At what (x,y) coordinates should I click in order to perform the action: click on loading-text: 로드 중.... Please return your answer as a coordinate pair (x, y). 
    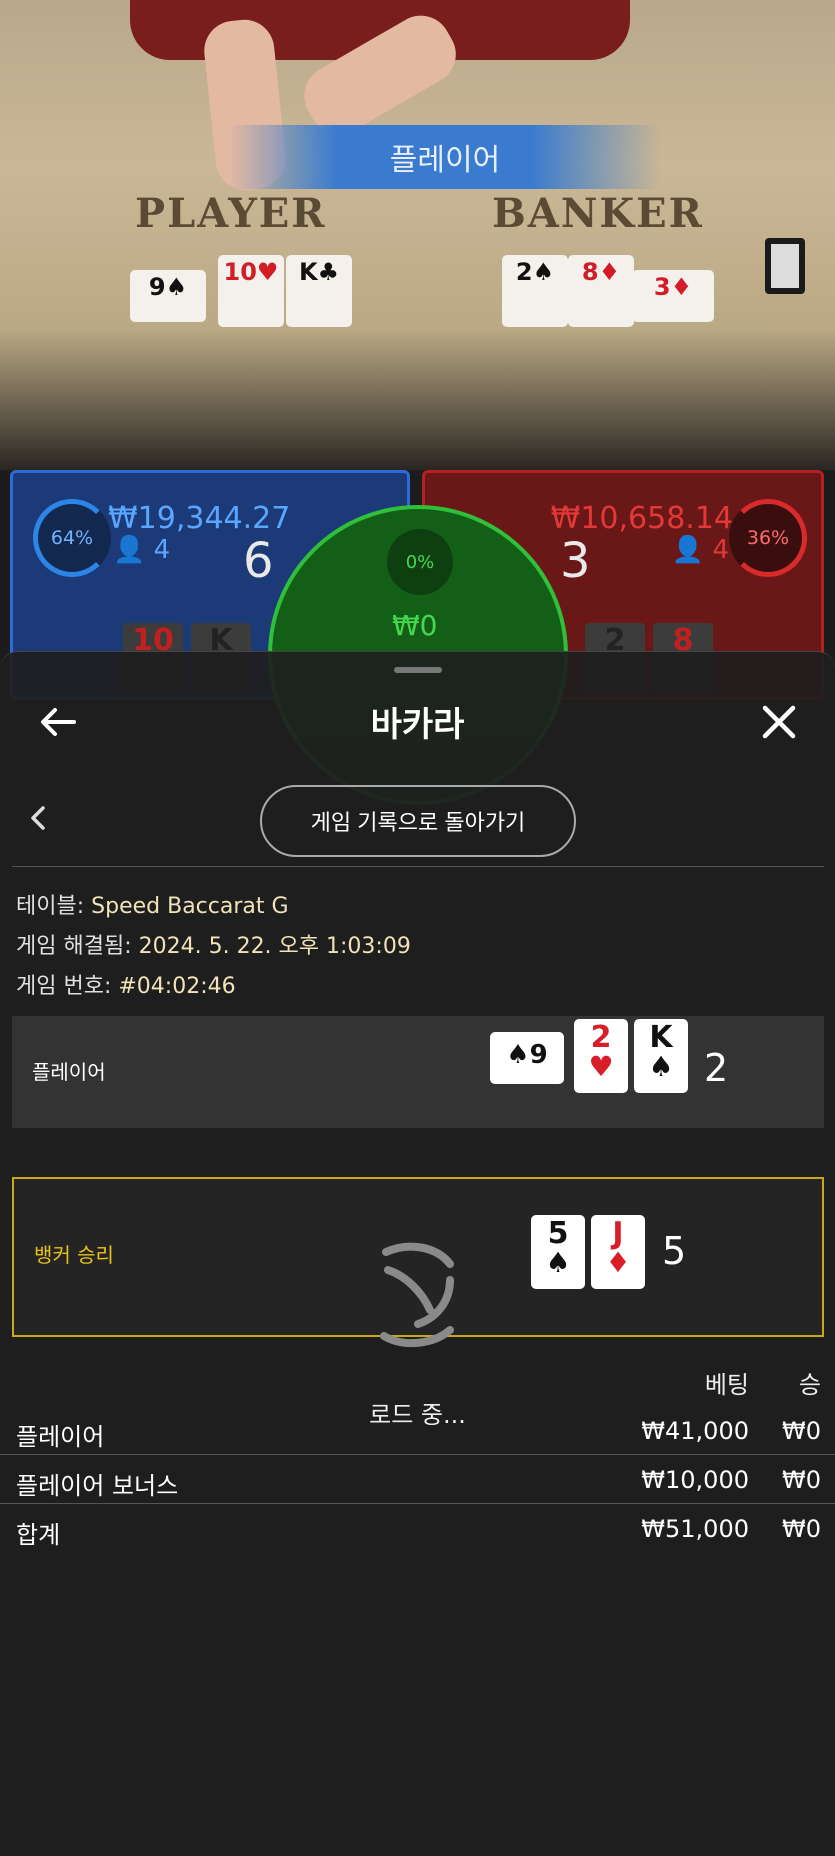
    Looking at the image, I should click on (417, 1415).